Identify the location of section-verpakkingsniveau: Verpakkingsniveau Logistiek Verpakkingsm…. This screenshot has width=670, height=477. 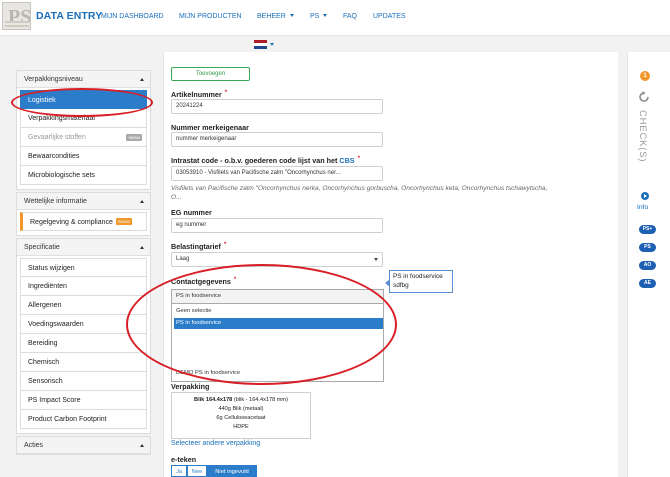
(83, 130).